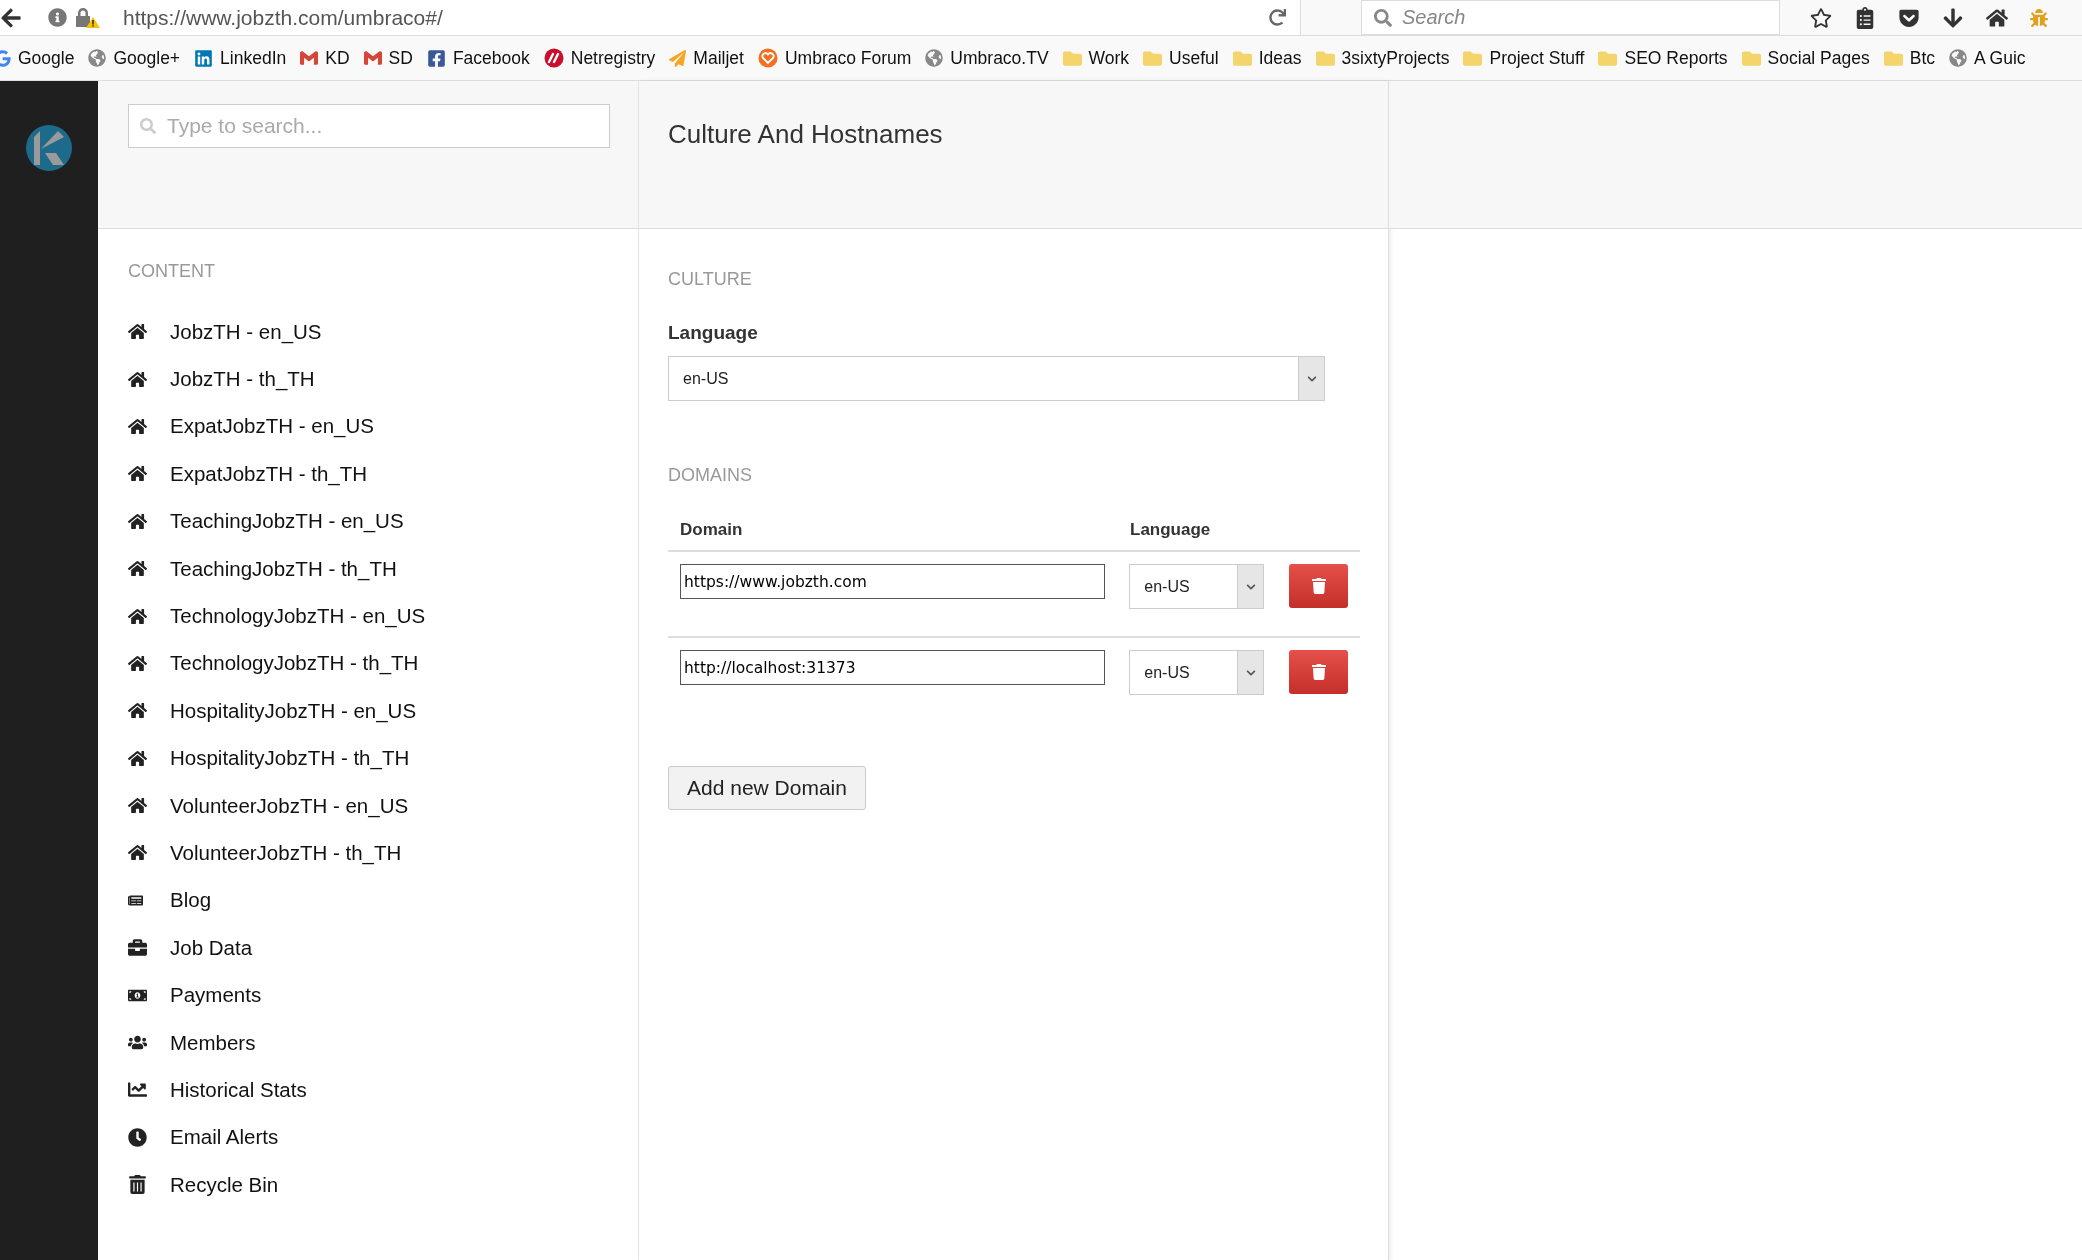  What do you see at coordinates (893, 667) in the screenshot?
I see `domain-field: http://localhost:31373` at bounding box center [893, 667].